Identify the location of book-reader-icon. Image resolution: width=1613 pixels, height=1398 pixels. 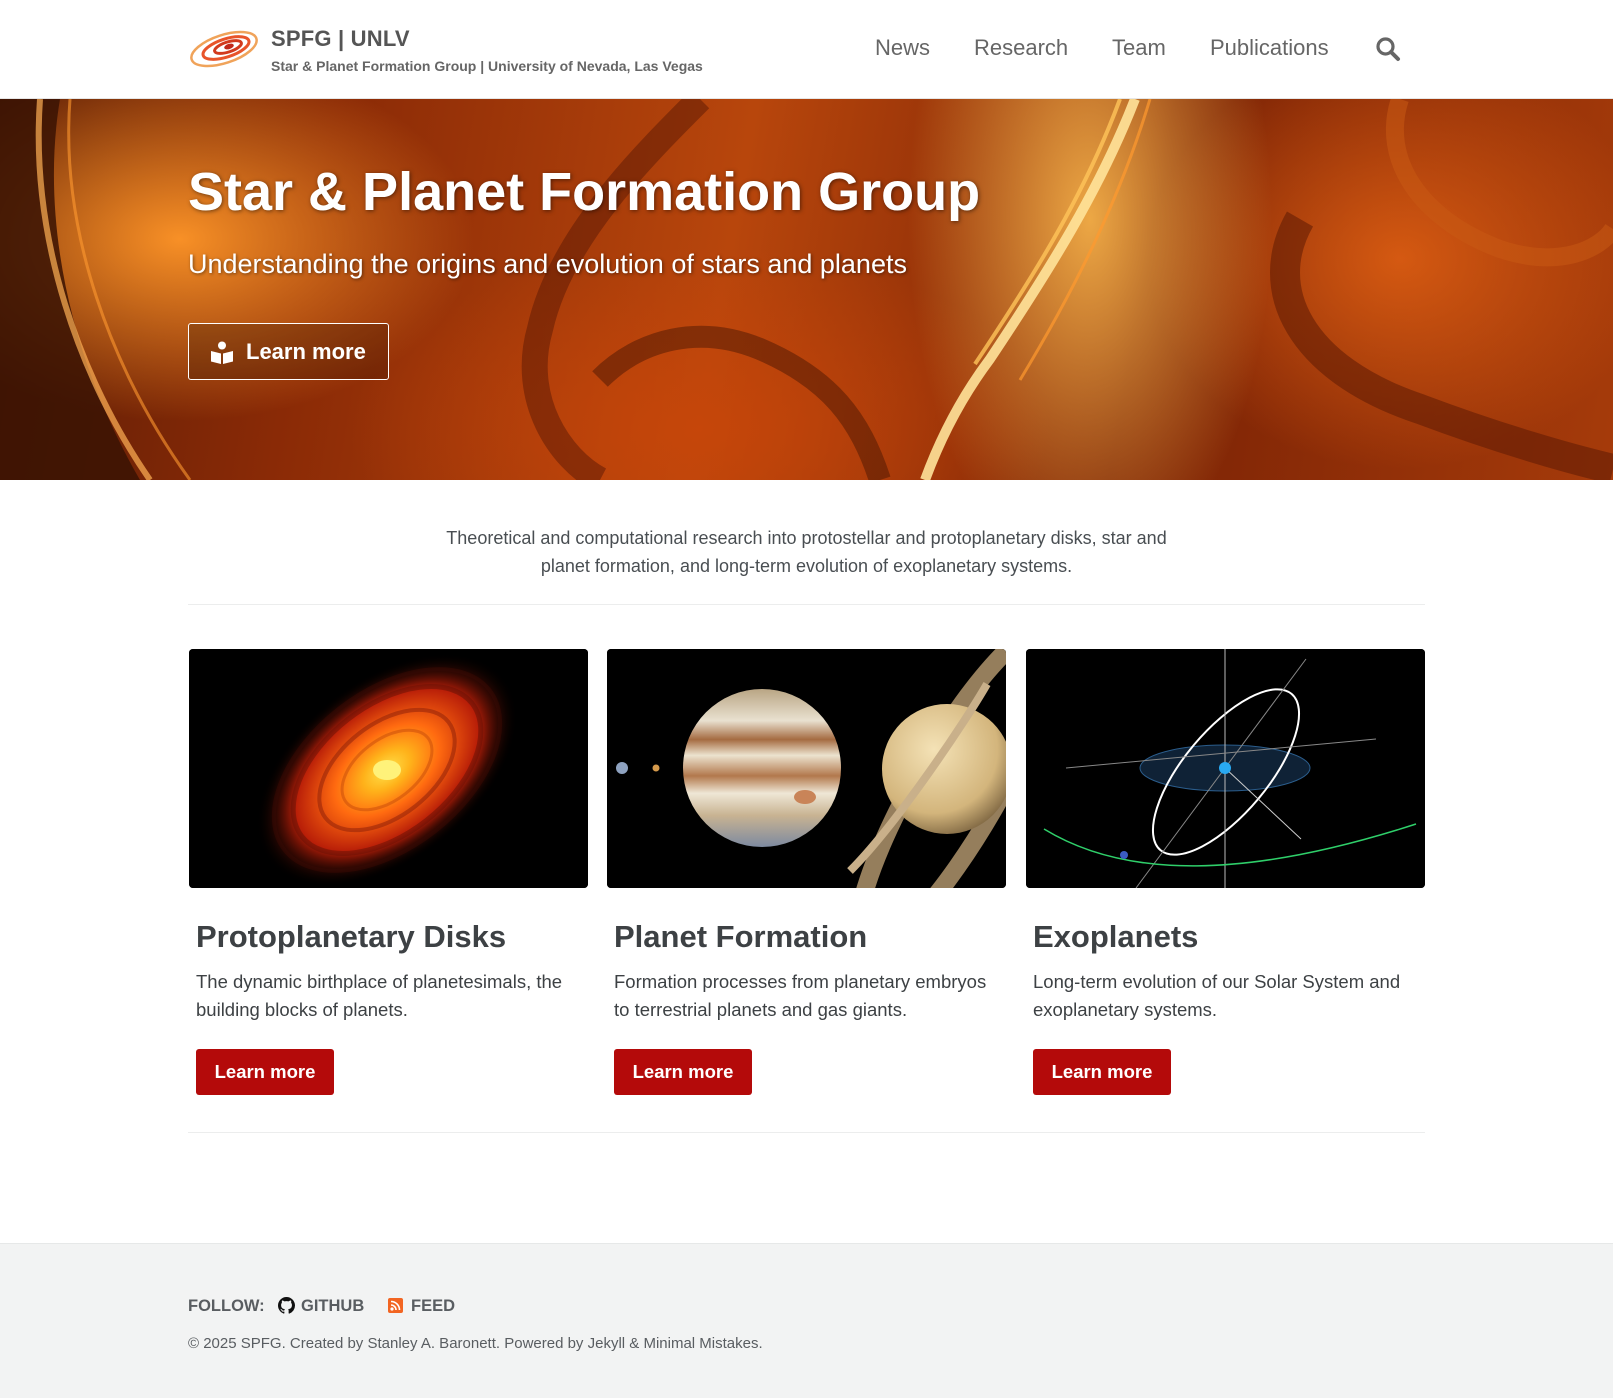
(222, 352).